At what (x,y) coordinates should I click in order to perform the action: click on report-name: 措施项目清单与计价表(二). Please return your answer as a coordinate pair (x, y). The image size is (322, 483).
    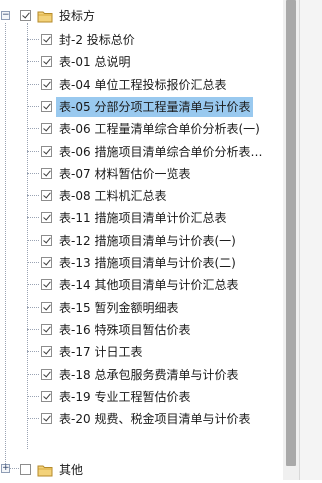
    Looking at the image, I should click on (165, 263).